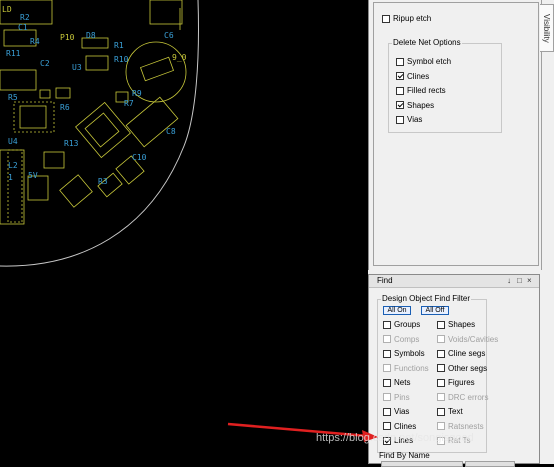 Image resolution: width=554 pixels, height=467 pixels. I want to click on watermark: https://blog.csdn.net/songisgood, so click(395, 438).